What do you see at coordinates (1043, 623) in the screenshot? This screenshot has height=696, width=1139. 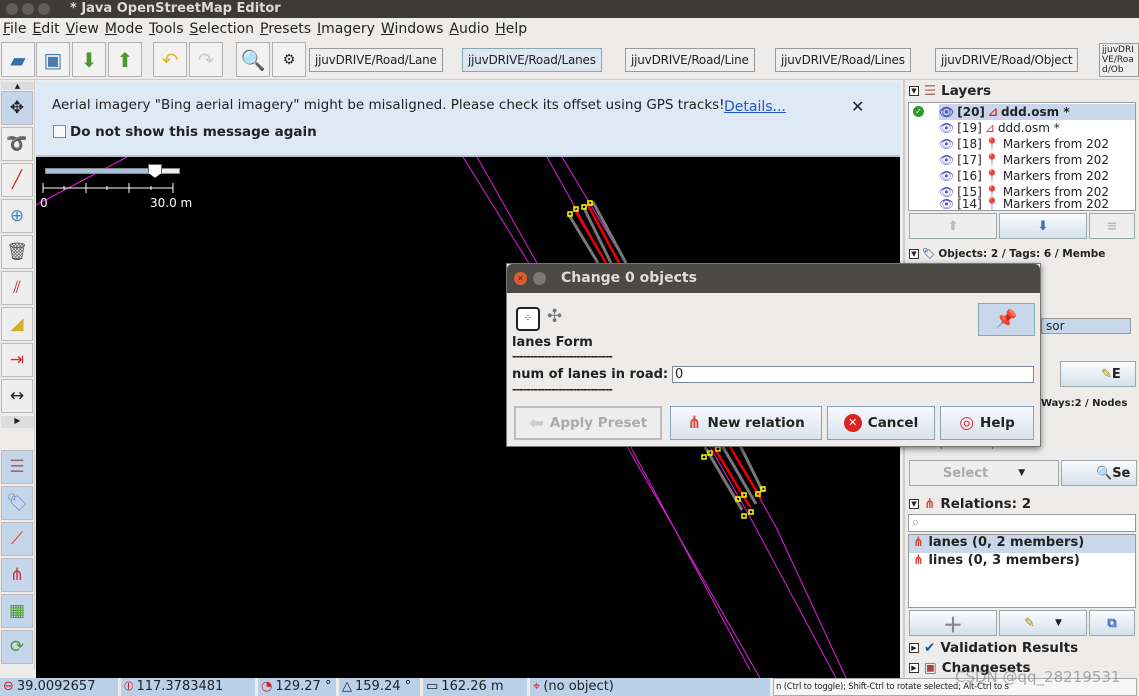 I see `edit-relation-button: ✎ ▼` at bounding box center [1043, 623].